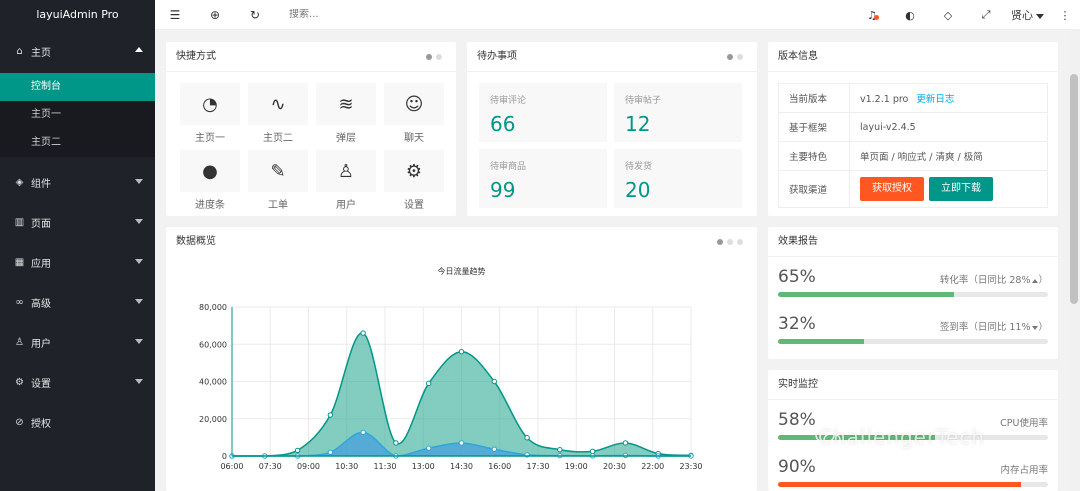 The height and width of the screenshot is (491, 1080). I want to click on home-icon: ⌂, so click(19, 51).